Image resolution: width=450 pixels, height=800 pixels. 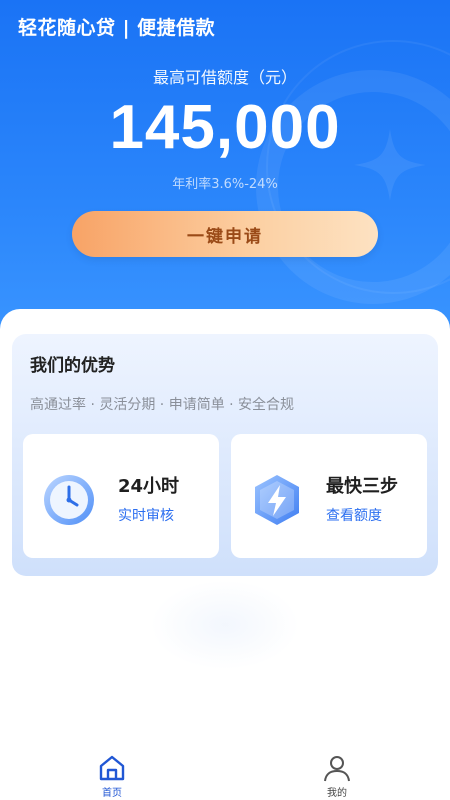 I want to click on home-icon, so click(x=112, y=768).